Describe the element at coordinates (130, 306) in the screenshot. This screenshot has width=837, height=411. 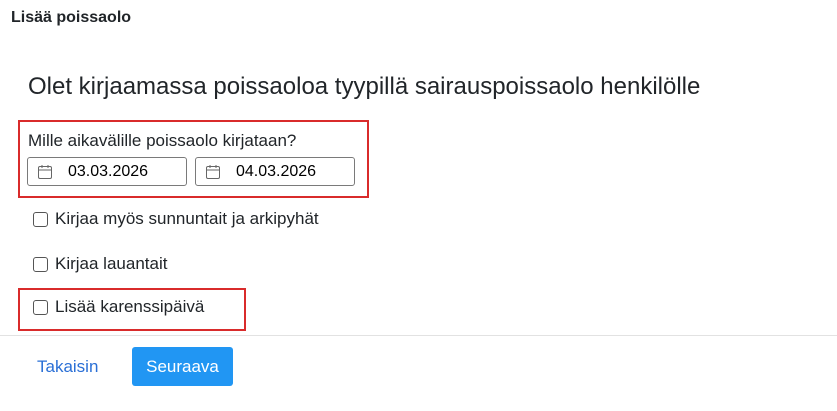
I see `add-waiting-day-label: Lisää karenssipäivä` at that location.